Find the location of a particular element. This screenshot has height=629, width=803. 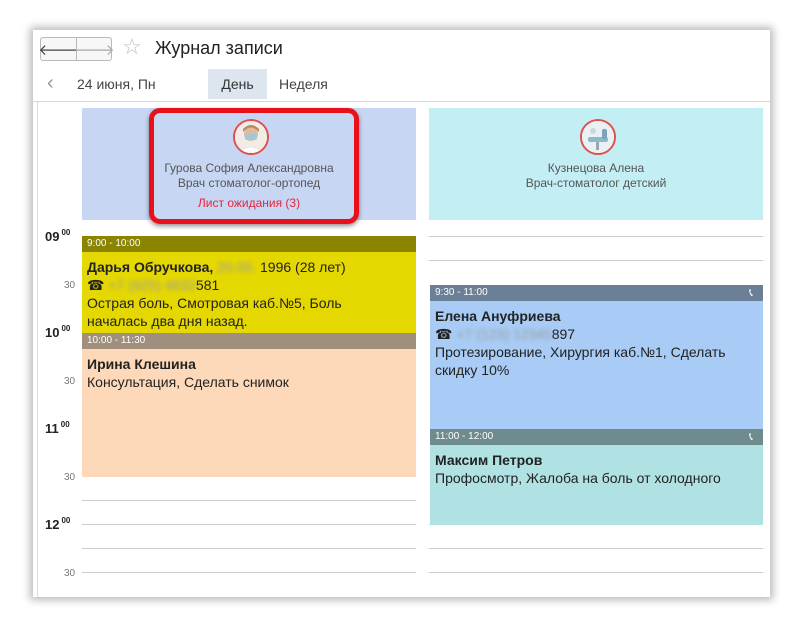

appointment-time: 11:00 - 12:00 📞︎ is located at coordinates (596, 437).